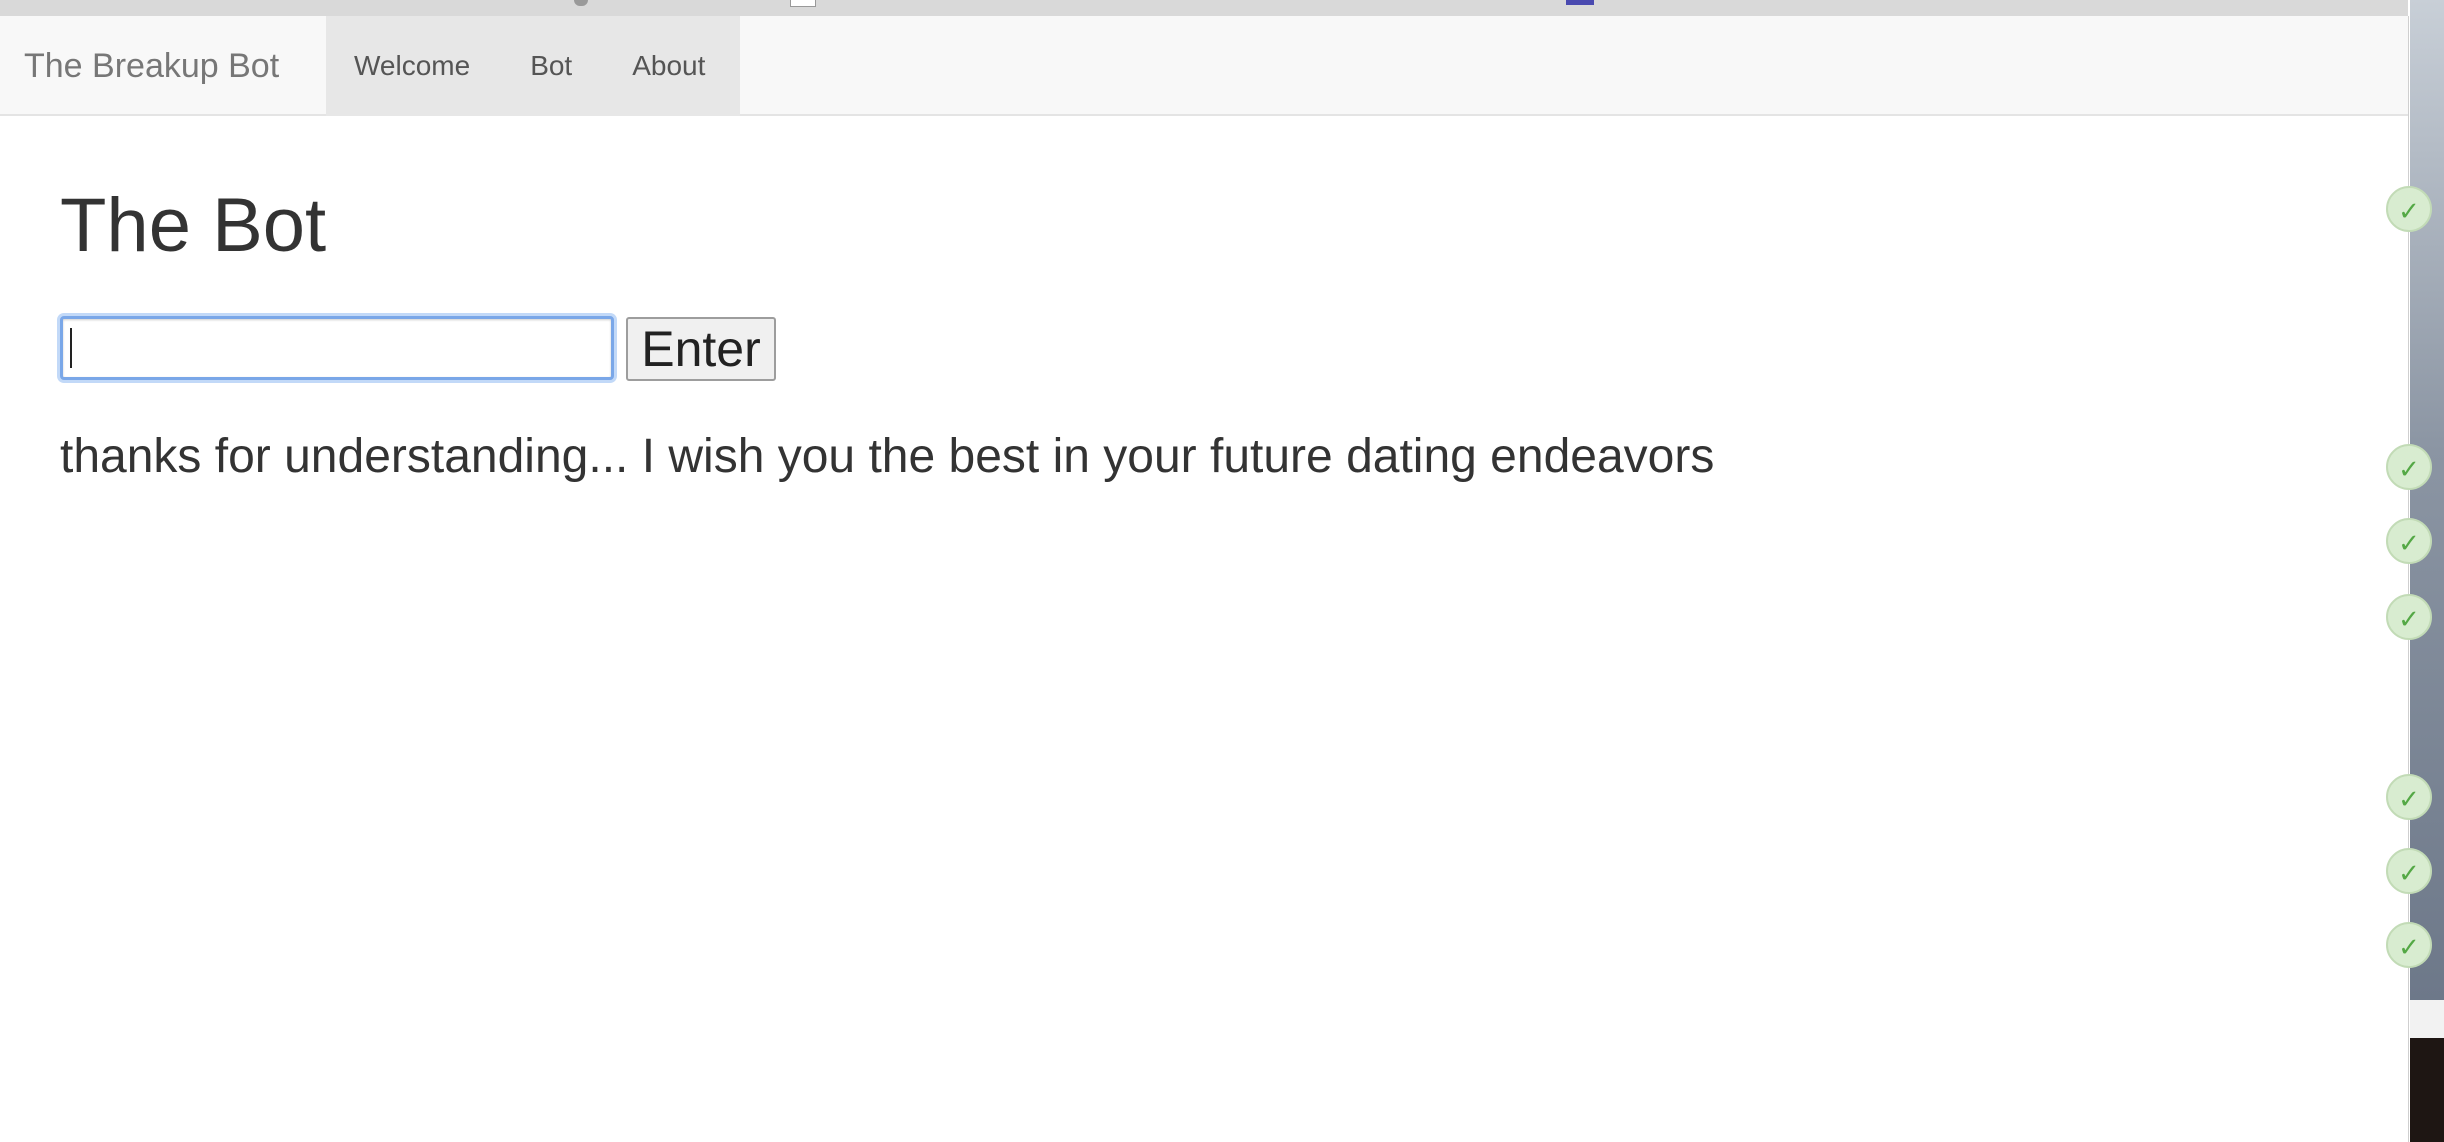  I want to click on nav-links: Welcome Bot About, so click(533, 66).